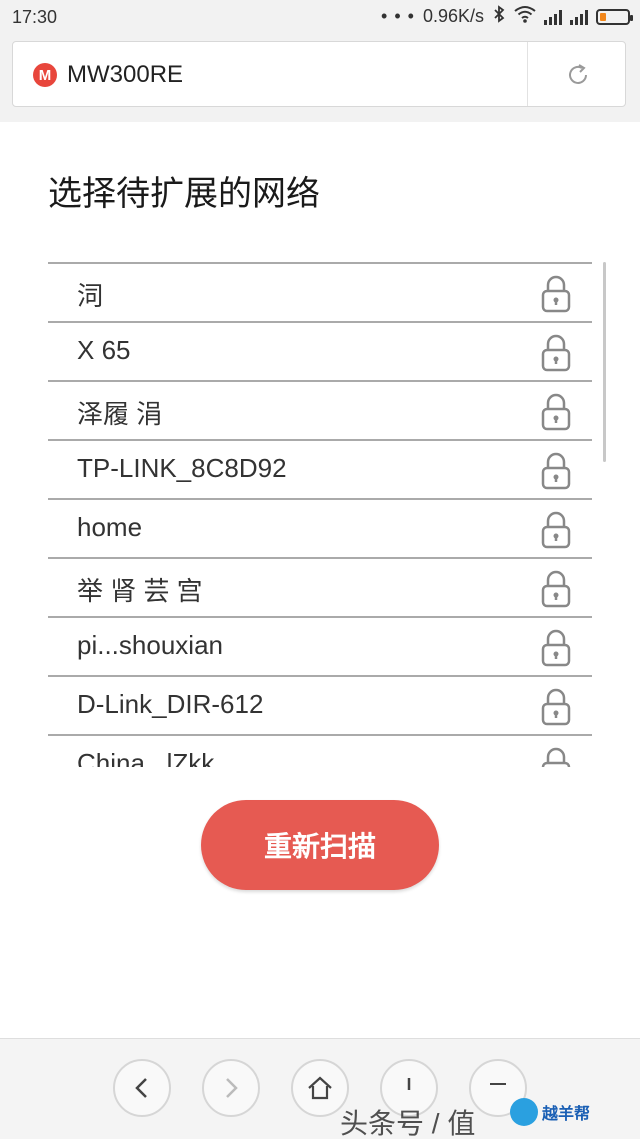 The width and height of the screenshot is (640, 1142). What do you see at coordinates (320, 411) in the screenshot?
I see `network-row: 泽履 涓` at bounding box center [320, 411].